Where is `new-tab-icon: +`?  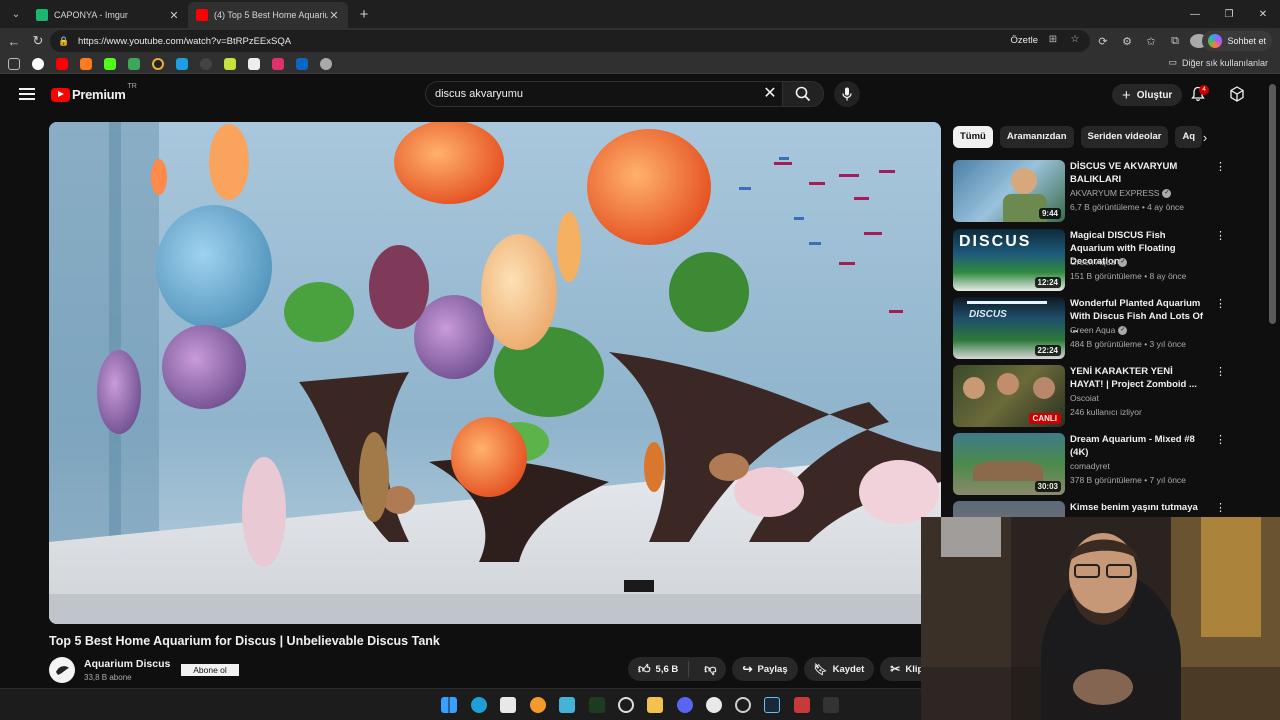 new-tab-icon: + is located at coordinates (364, 14).